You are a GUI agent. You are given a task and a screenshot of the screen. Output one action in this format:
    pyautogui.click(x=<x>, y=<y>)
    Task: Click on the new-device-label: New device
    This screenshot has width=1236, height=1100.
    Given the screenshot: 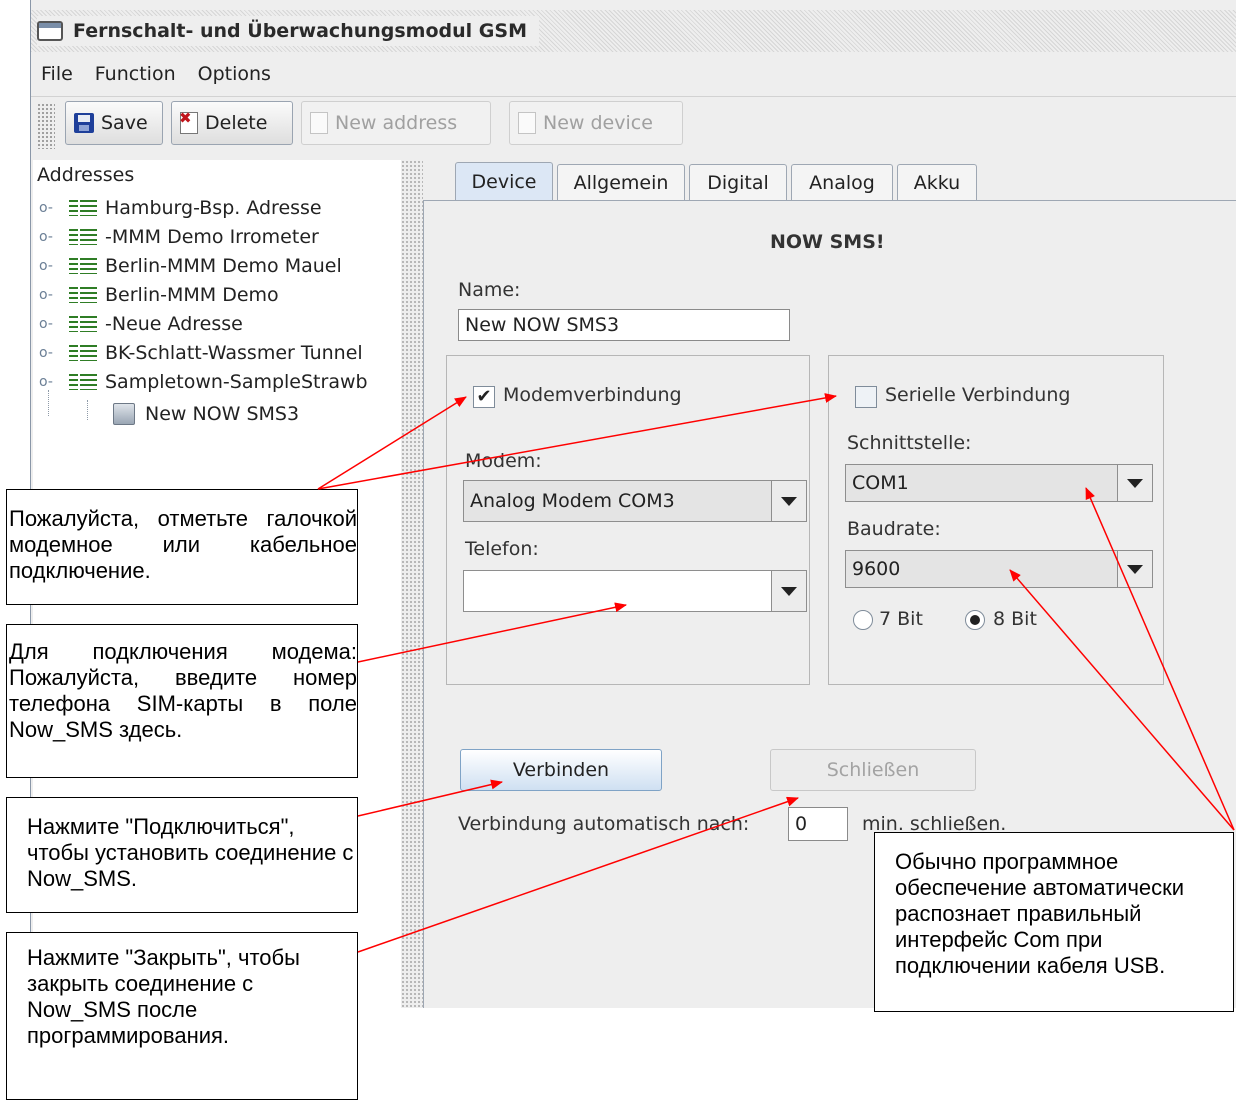 What is the action you would take?
    pyautogui.click(x=598, y=123)
    